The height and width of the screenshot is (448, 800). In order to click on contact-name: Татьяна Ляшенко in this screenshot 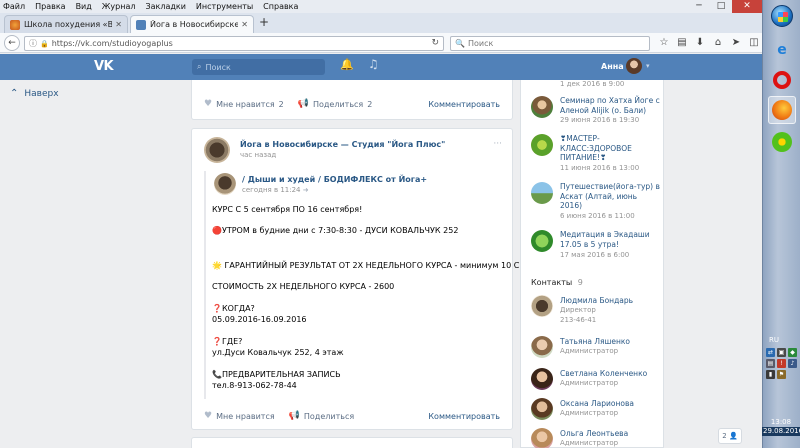, I will do `click(595, 341)`.